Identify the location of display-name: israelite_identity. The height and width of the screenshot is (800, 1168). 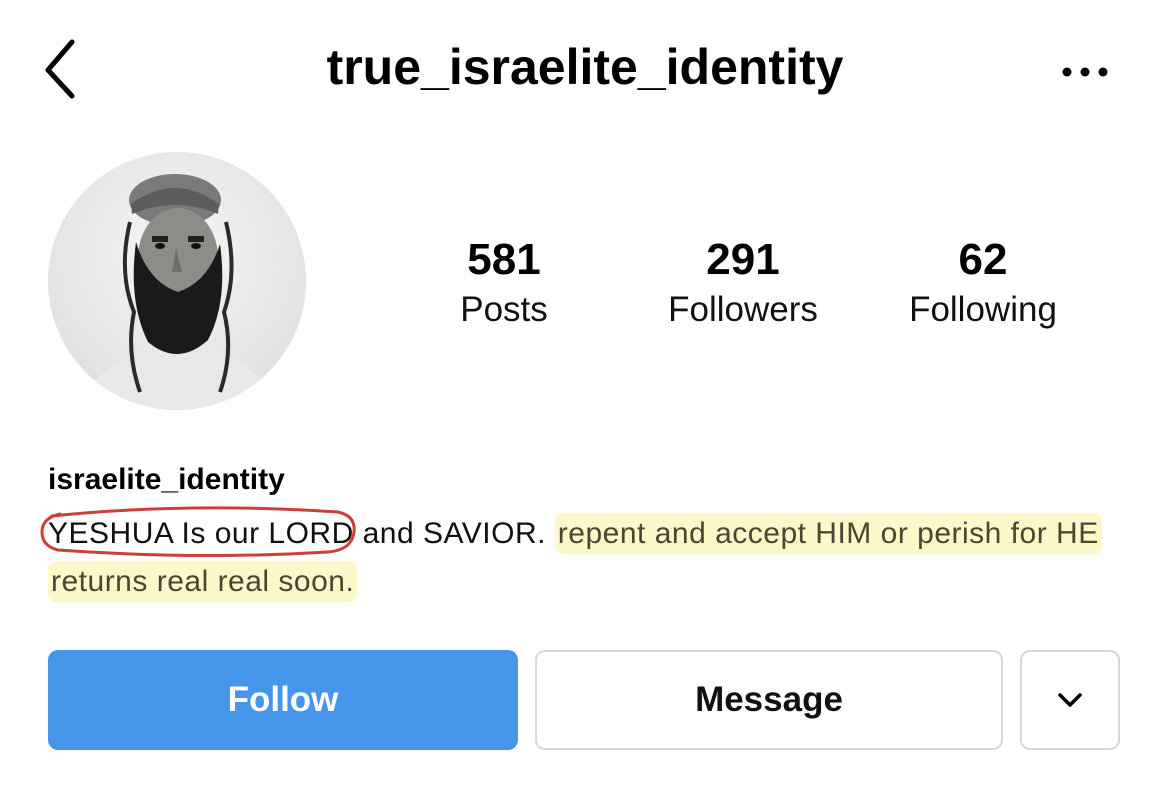
(166, 479).